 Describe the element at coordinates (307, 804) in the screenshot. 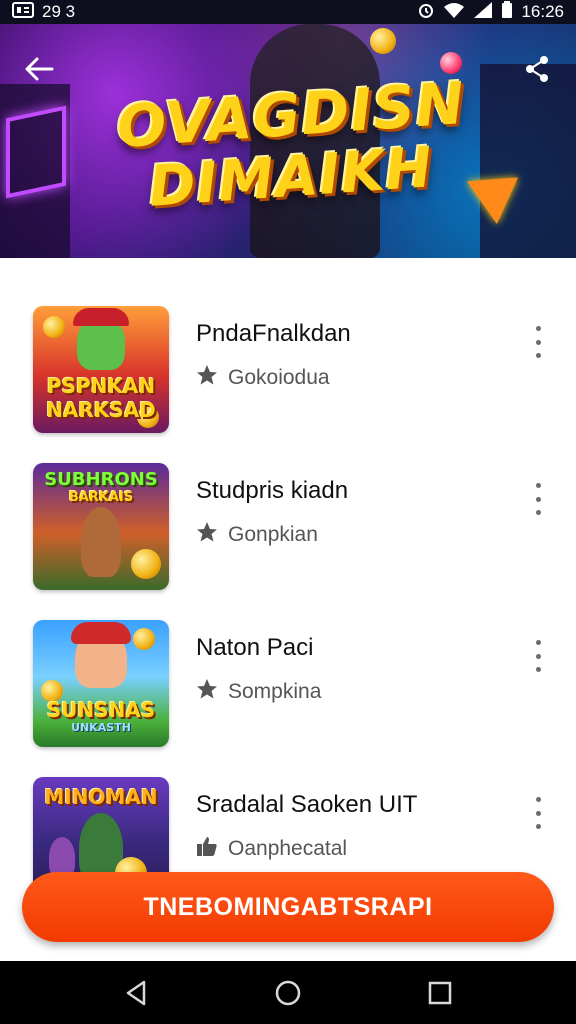

I see `item-title: Sradalal Saoken UIT` at that location.